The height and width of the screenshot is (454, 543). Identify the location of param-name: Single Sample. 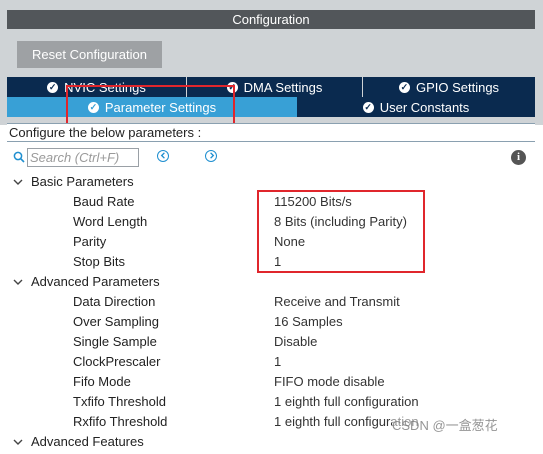
(115, 341).